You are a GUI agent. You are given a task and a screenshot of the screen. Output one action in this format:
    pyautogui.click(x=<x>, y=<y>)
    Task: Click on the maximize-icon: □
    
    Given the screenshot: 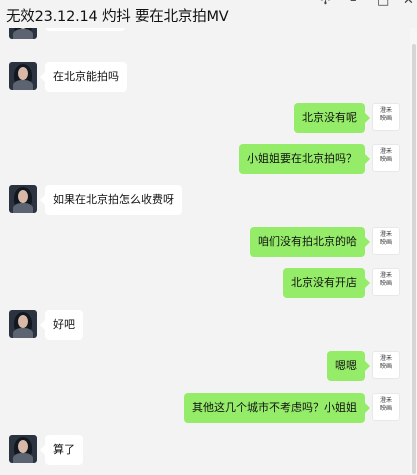 What is the action you would take?
    pyautogui.click(x=383, y=4)
    